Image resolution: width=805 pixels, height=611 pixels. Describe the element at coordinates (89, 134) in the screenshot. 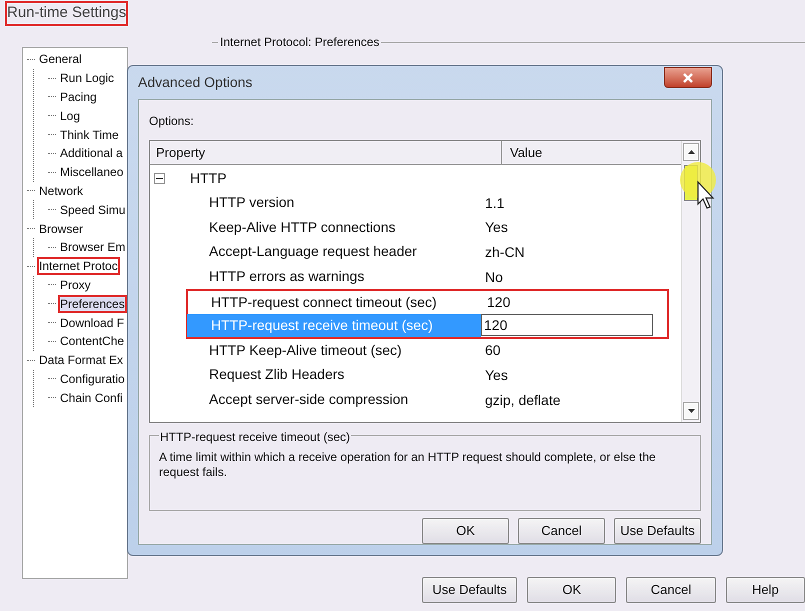

I see `tree-item: Think Time` at that location.